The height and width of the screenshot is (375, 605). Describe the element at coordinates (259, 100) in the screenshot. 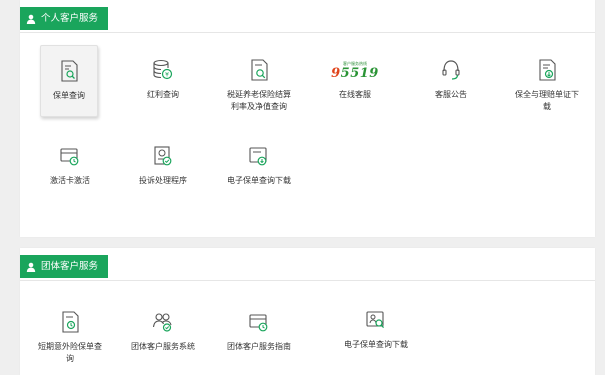

I see `tile-tax-deferred-pension-label: 税延养老保险结算利率及净值查询` at that location.